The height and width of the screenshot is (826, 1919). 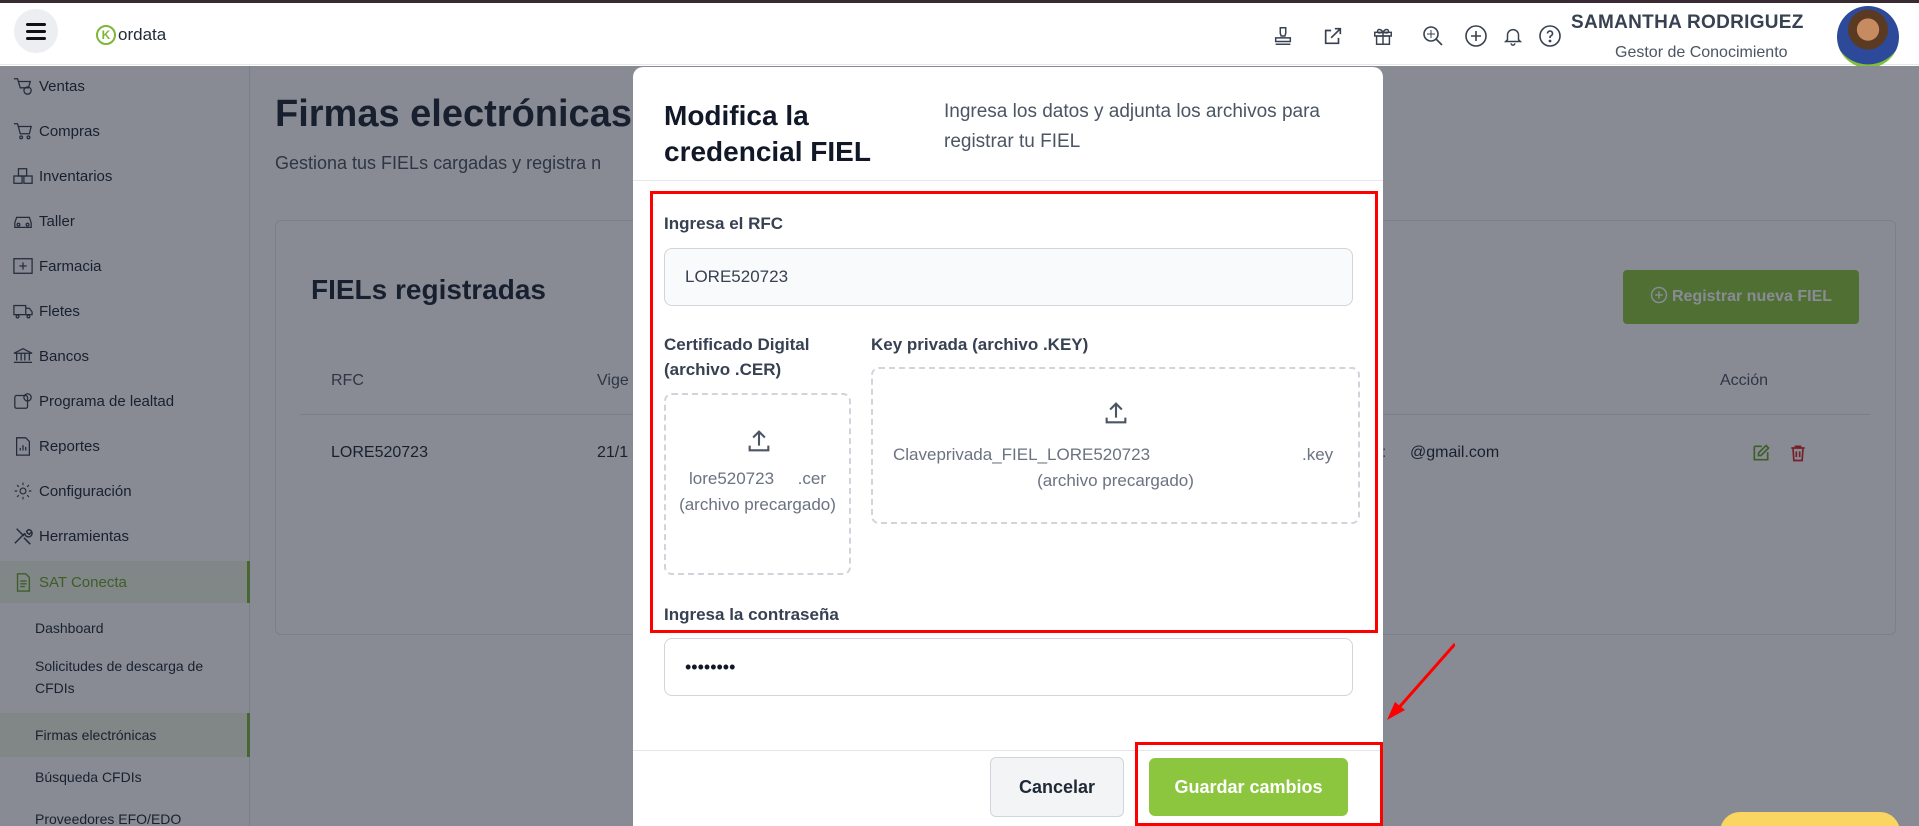 I want to click on modal-title: Modifica la credencial FIEL, so click(x=767, y=133).